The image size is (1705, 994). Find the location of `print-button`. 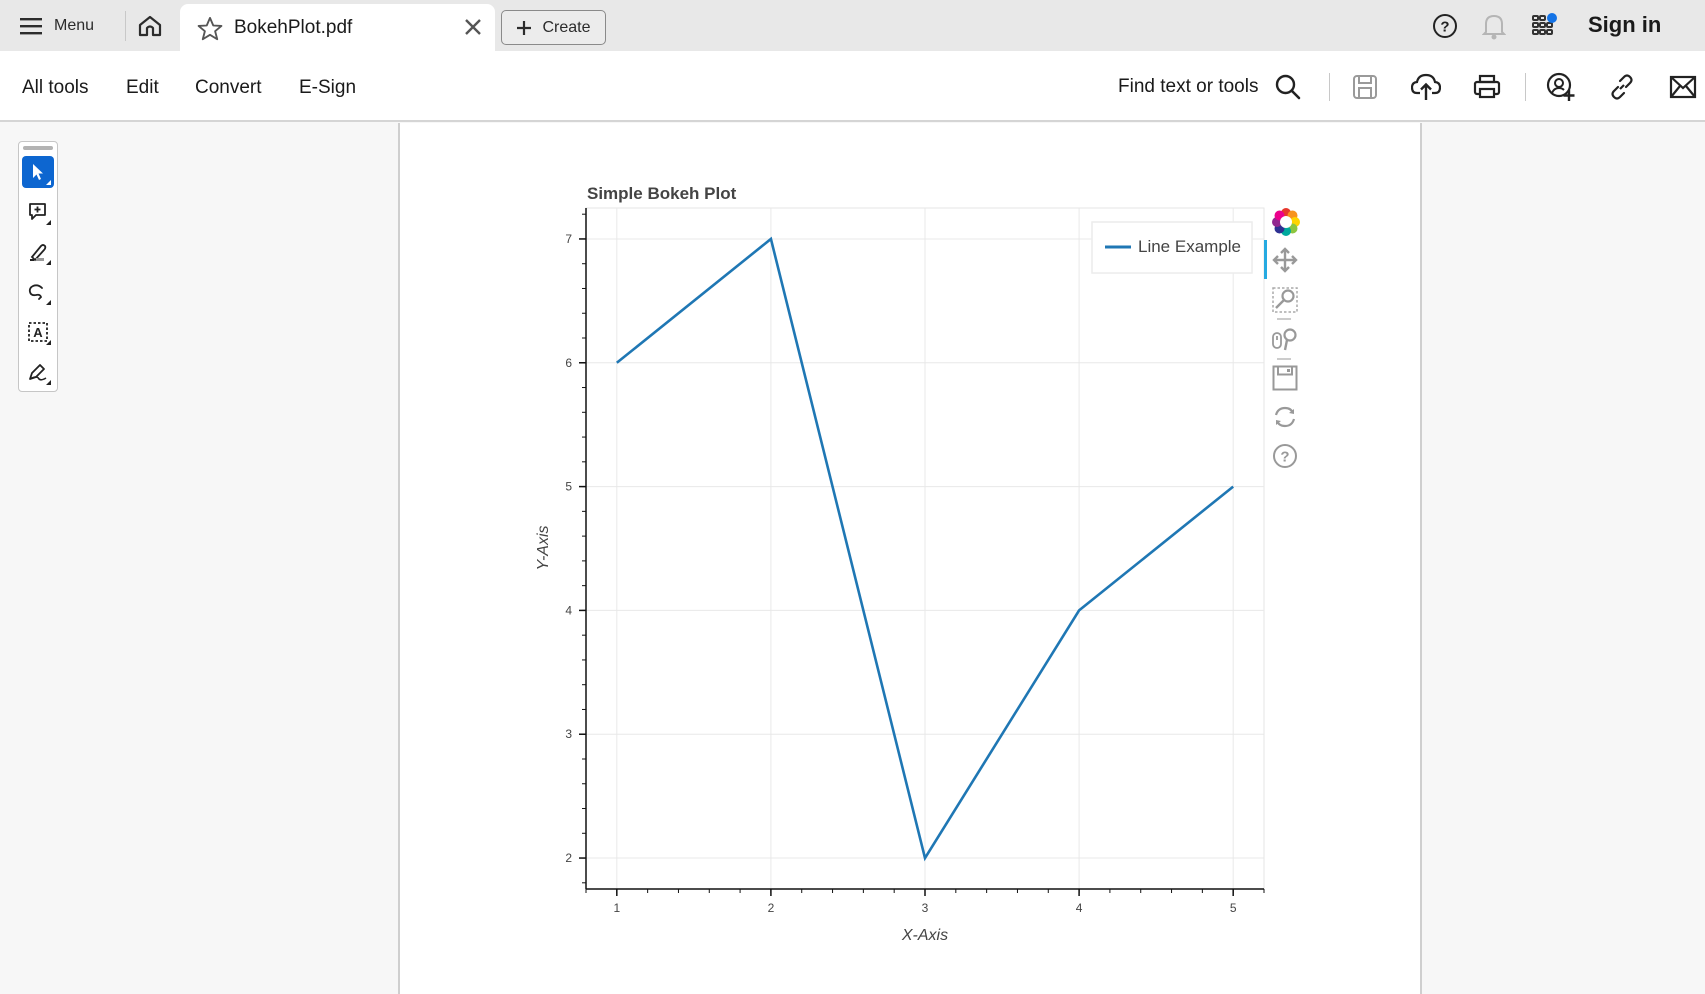

print-button is located at coordinates (1487, 87).